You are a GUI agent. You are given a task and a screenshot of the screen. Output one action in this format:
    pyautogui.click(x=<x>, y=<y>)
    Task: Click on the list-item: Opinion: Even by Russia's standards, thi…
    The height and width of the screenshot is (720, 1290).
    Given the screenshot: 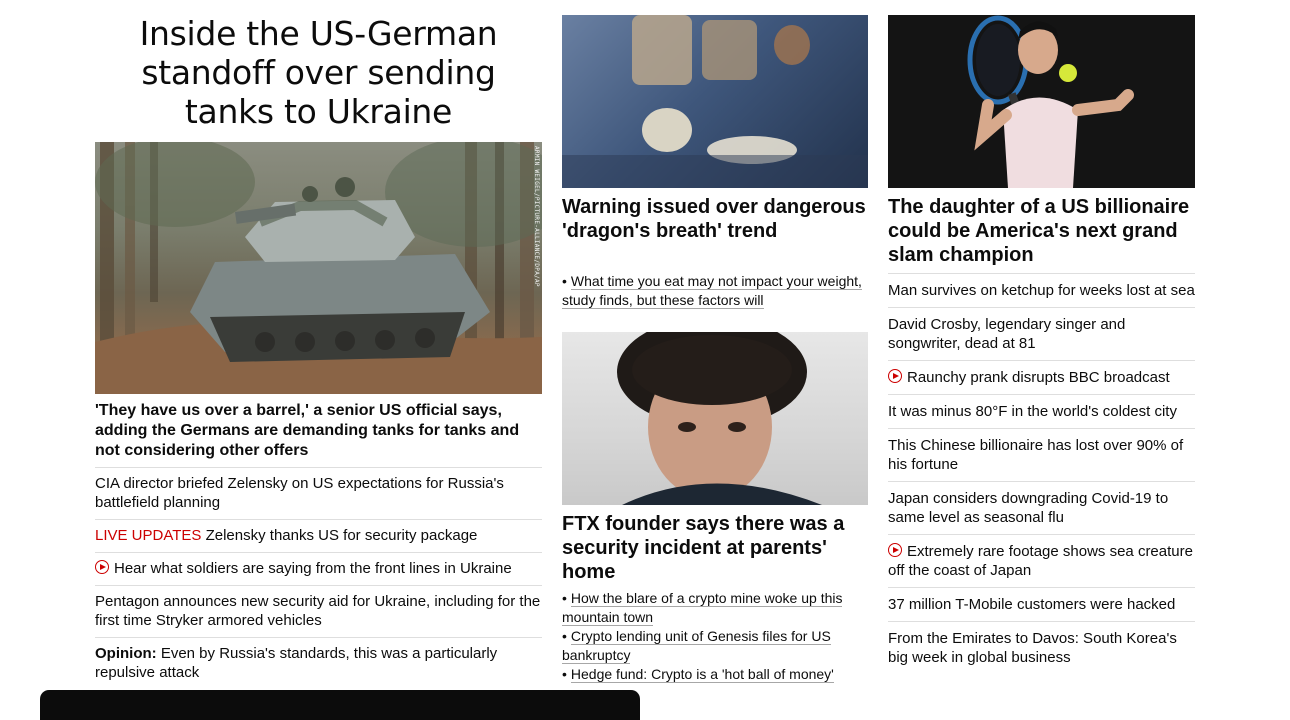 What is the action you would take?
    pyautogui.click(x=318, y=663)
    